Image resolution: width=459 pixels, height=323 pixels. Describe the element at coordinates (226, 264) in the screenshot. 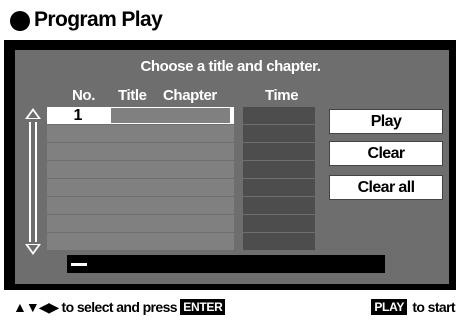

I see `total-time-bar` at that location.